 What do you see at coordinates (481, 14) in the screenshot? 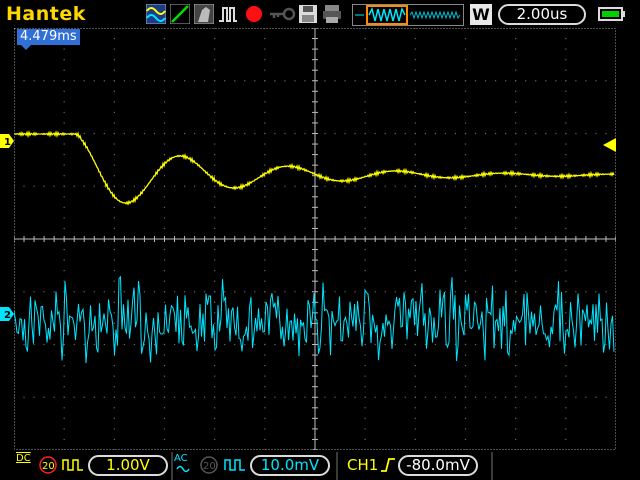
I see `wave-mode-indicator: W` at bounding box center [481, 14].